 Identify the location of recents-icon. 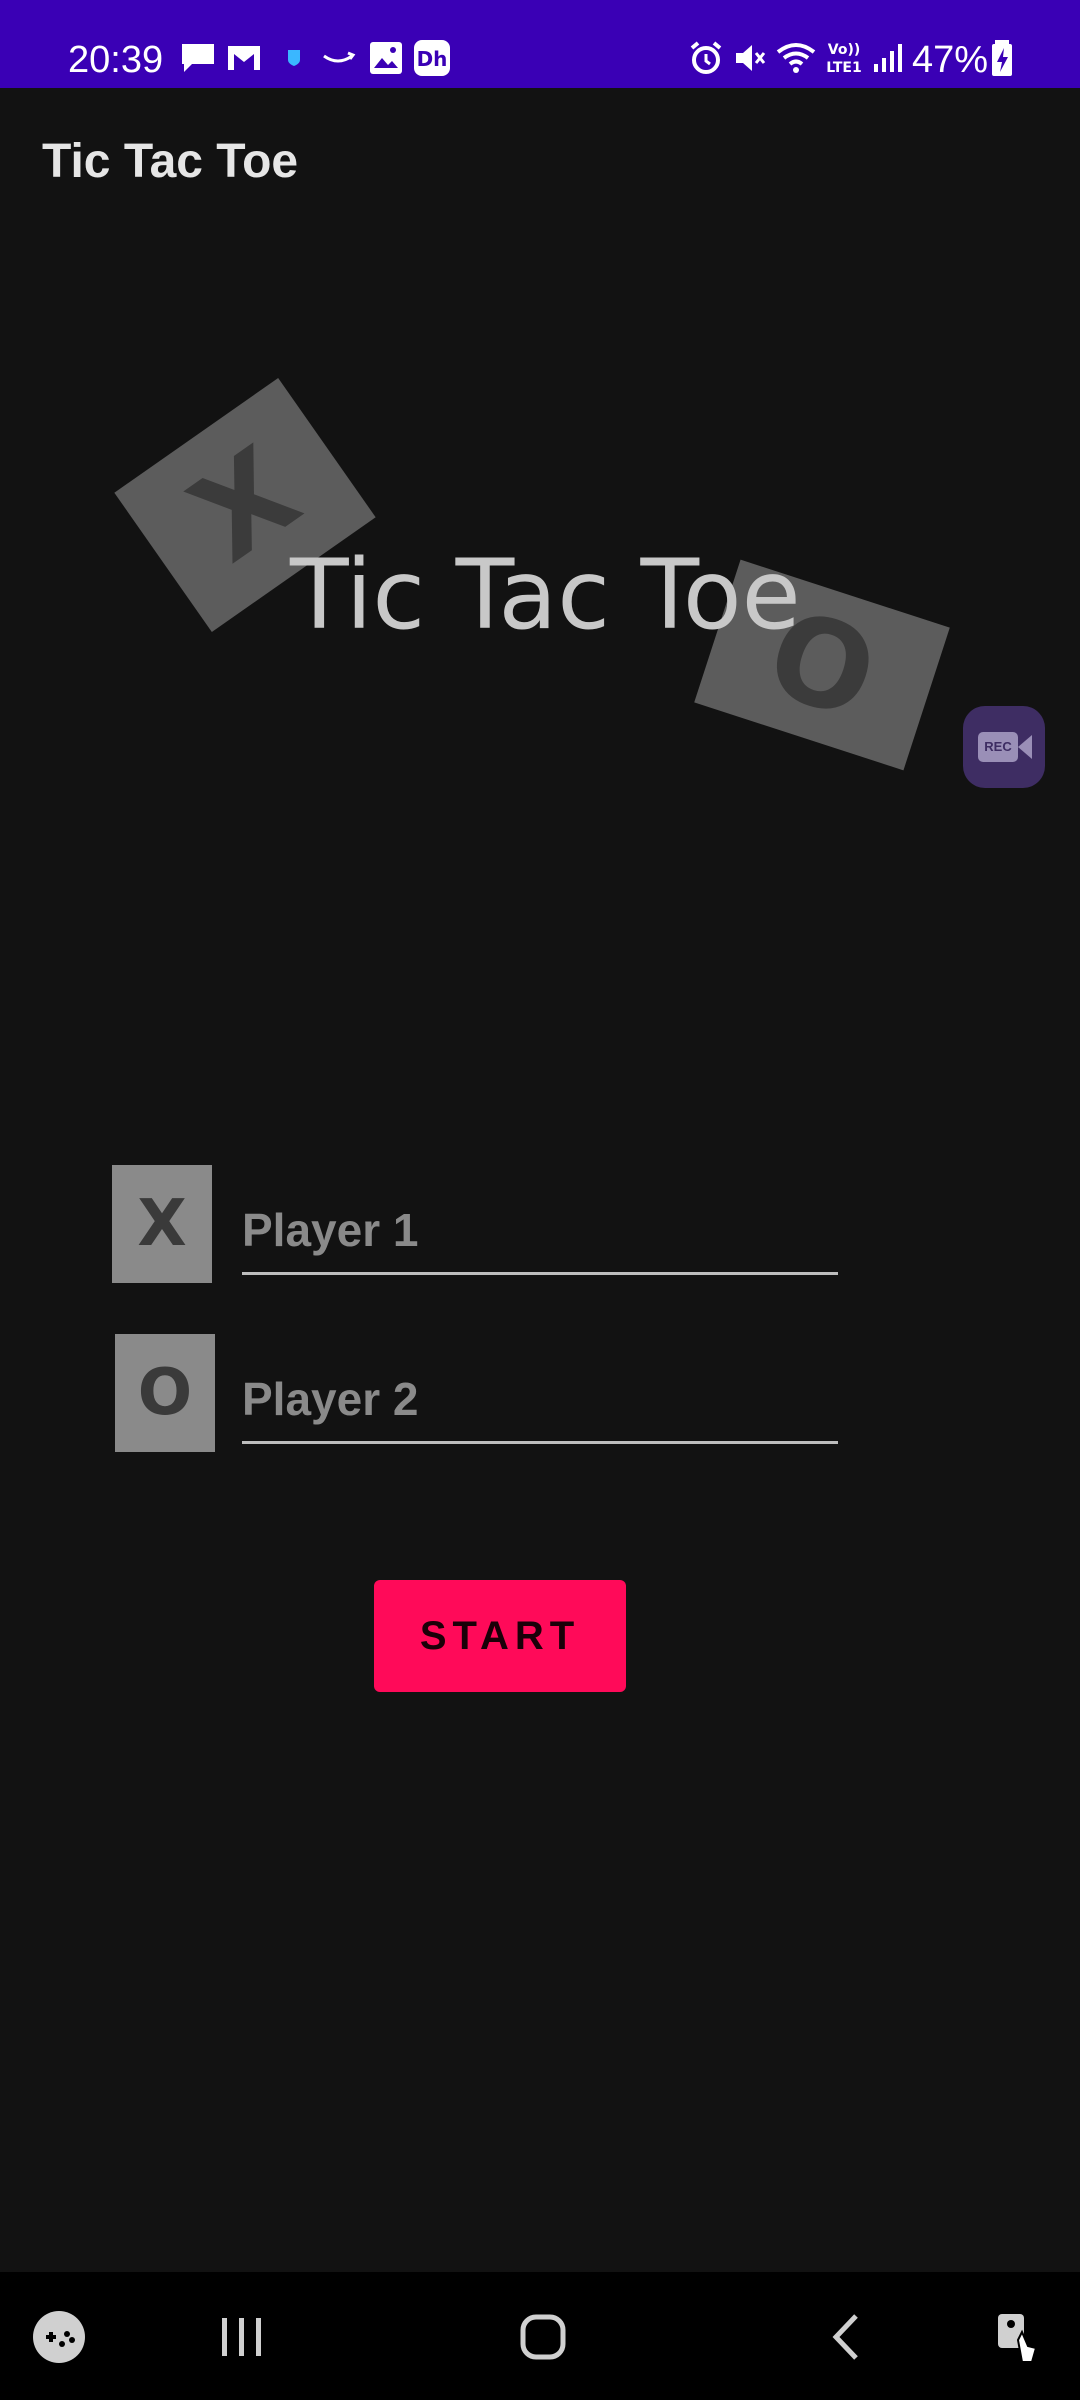
(241, 2337).